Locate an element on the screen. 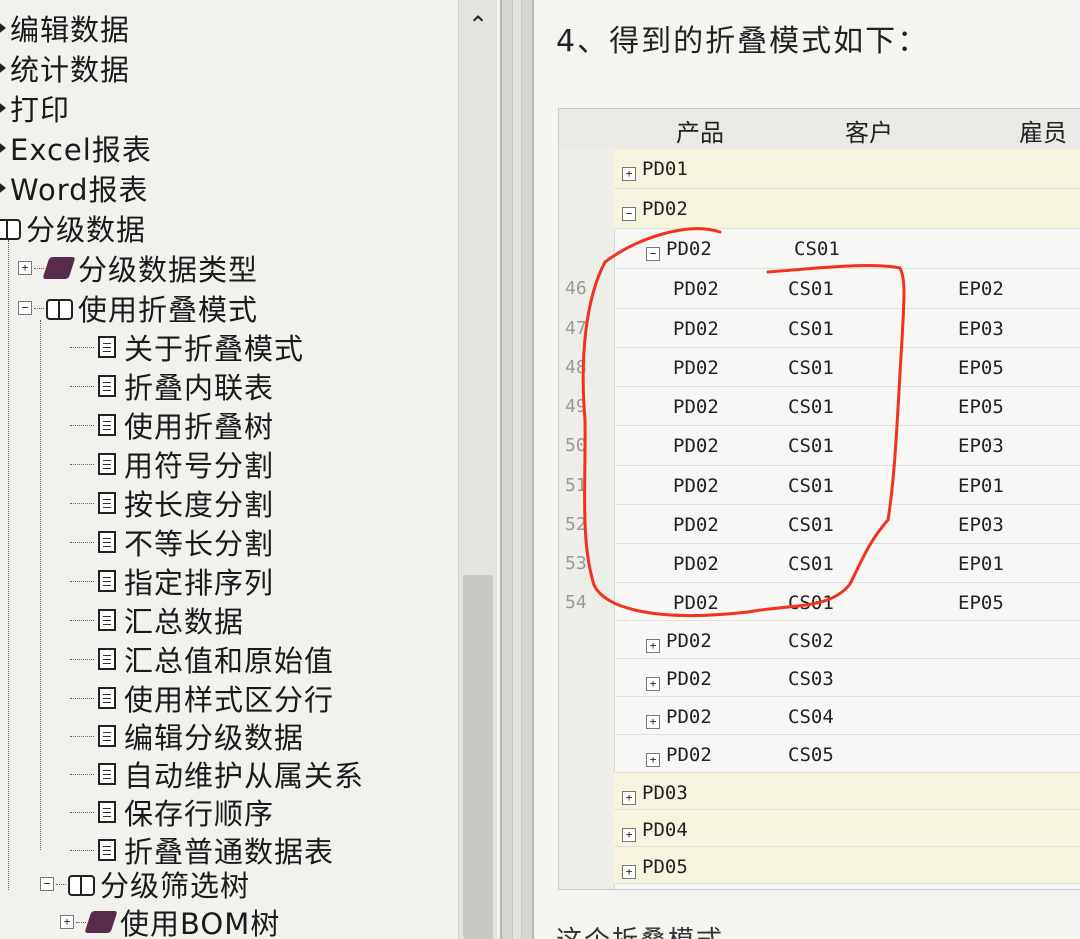 Image resolution: width=1080 pixels, height=939 pixels. tree-item: + 分级数据类型 is located at coordinates (138, 268).